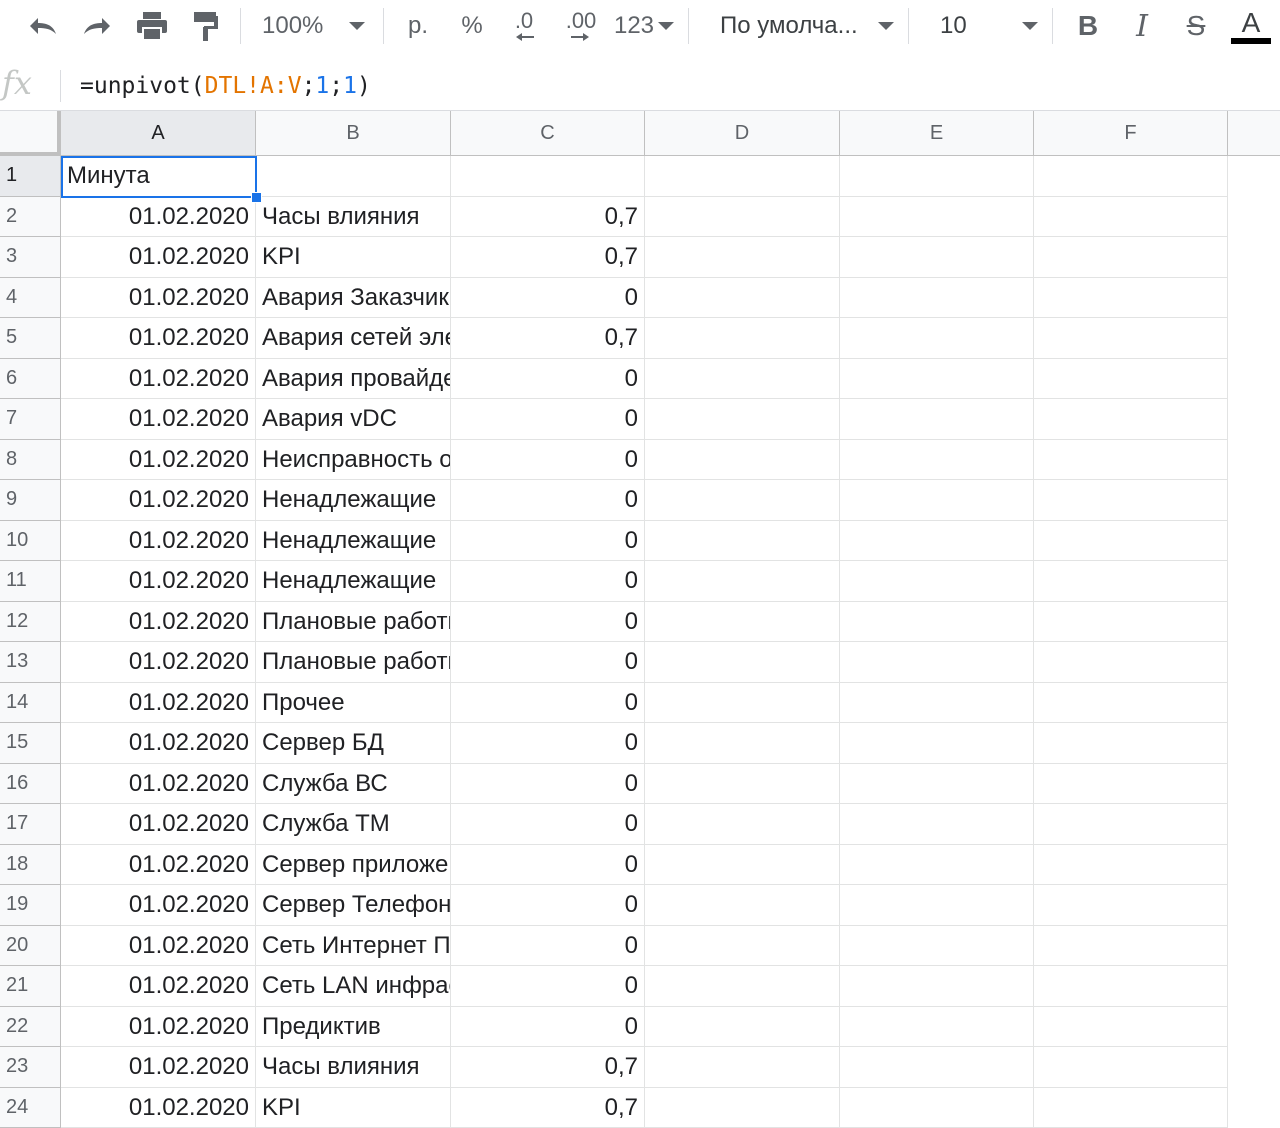  Describe the element at coordinates (353, 460) in the screenshot. I see `cell-b8: Неисправность оборудования` at that location.